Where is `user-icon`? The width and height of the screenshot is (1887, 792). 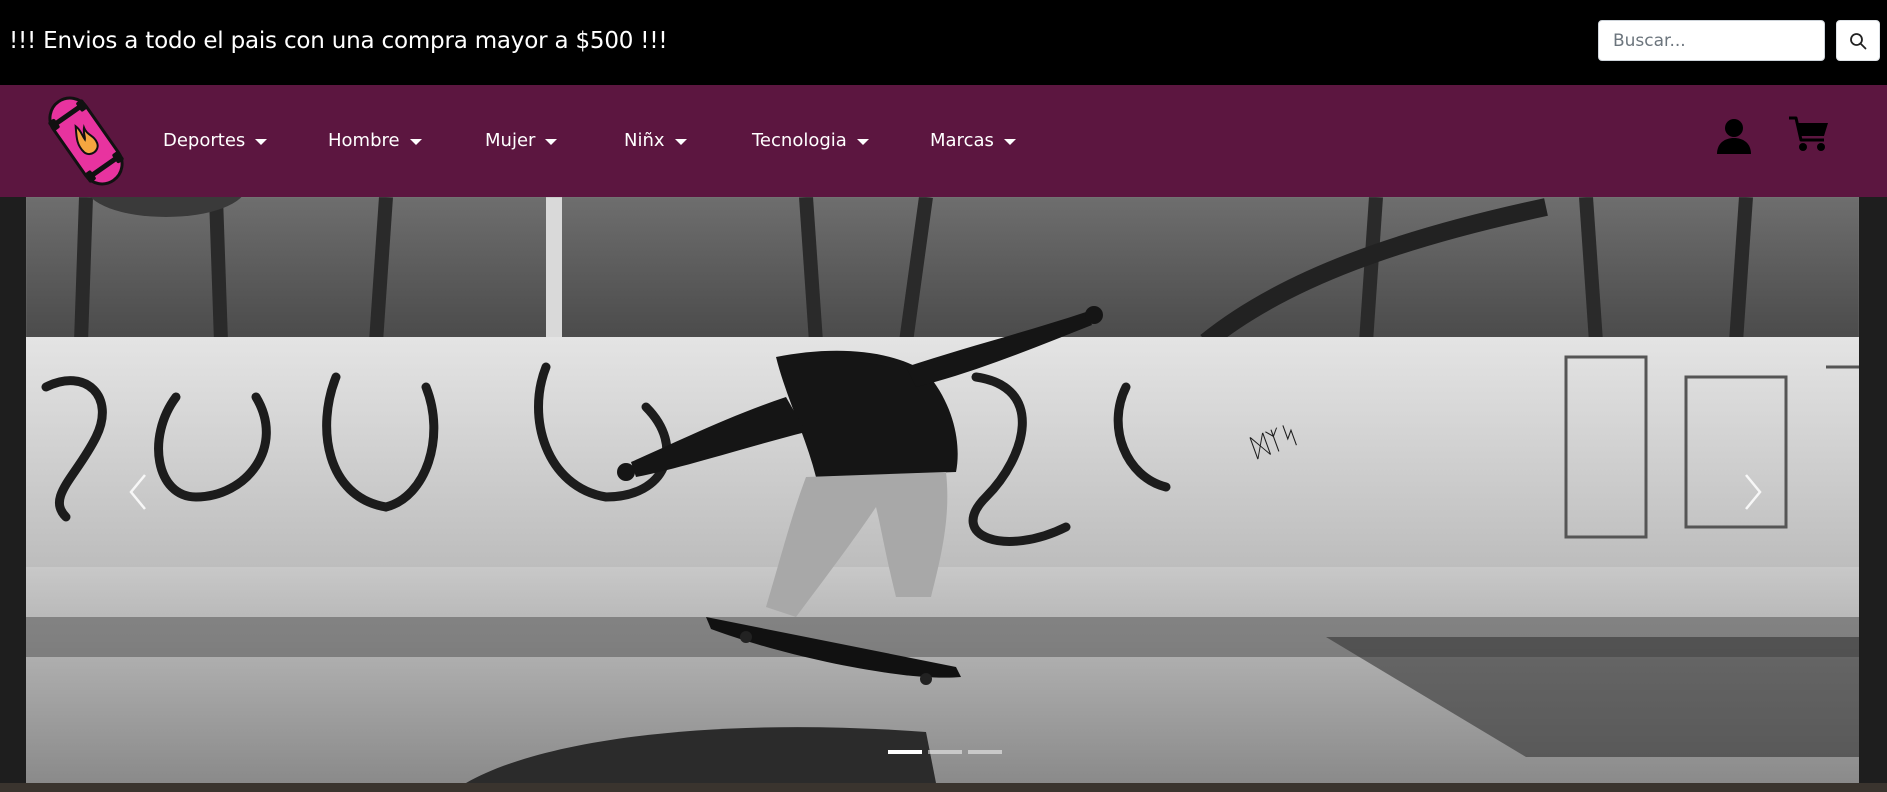 user-icon is located at coordinates (1734, 136).